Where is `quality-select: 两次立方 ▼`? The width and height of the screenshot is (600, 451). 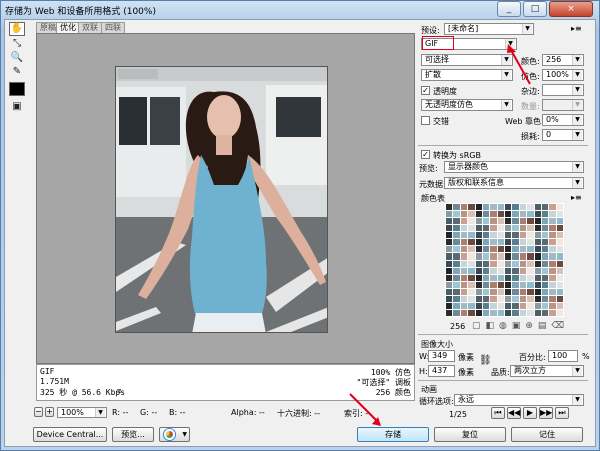
quality-select: 两次立方 ▼ is located at coordinates (547, 371).